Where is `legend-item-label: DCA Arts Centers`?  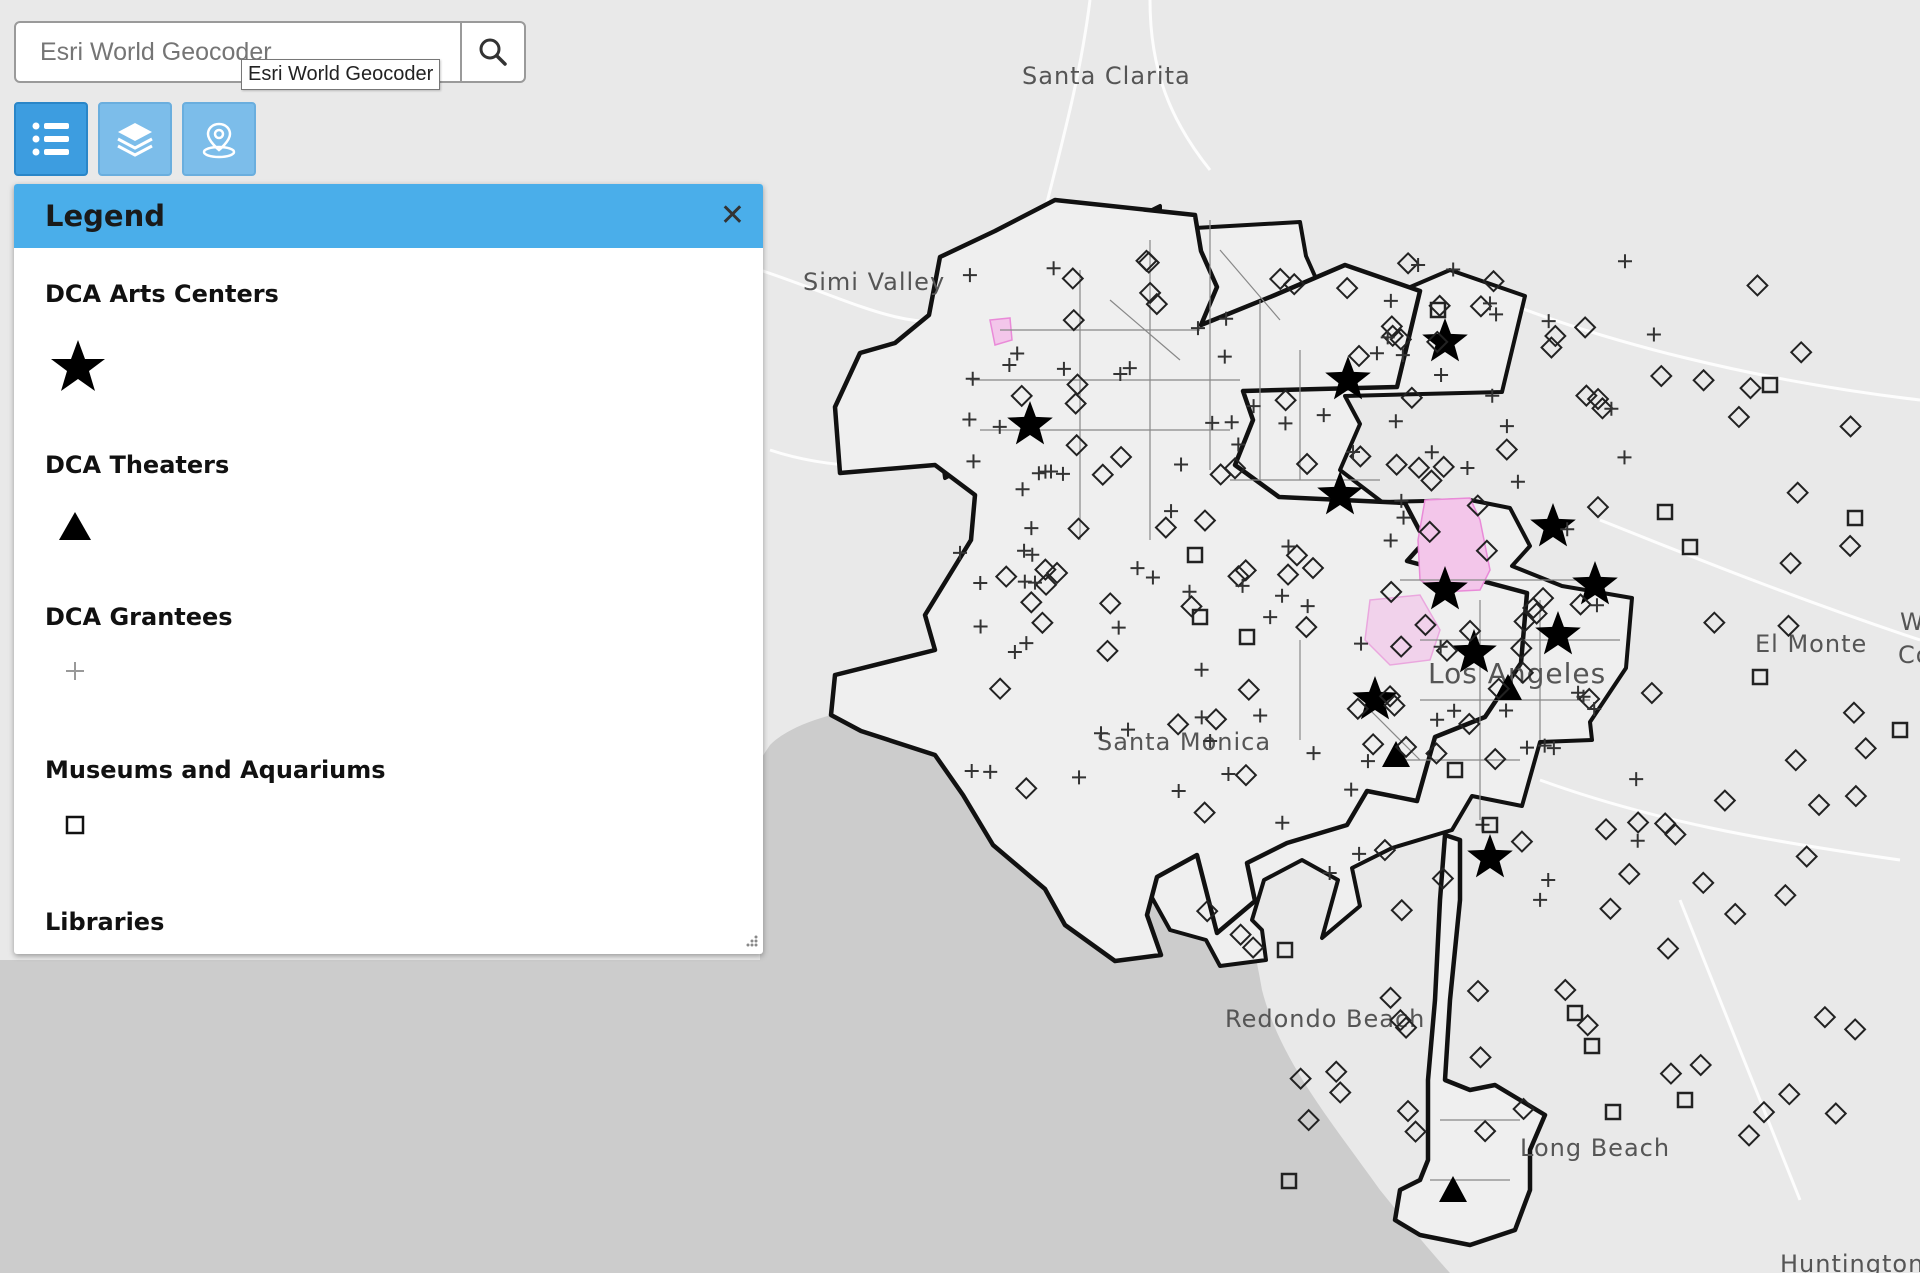 legend-item-label: DCA Arts Centers is located at coordinates (162, 294).